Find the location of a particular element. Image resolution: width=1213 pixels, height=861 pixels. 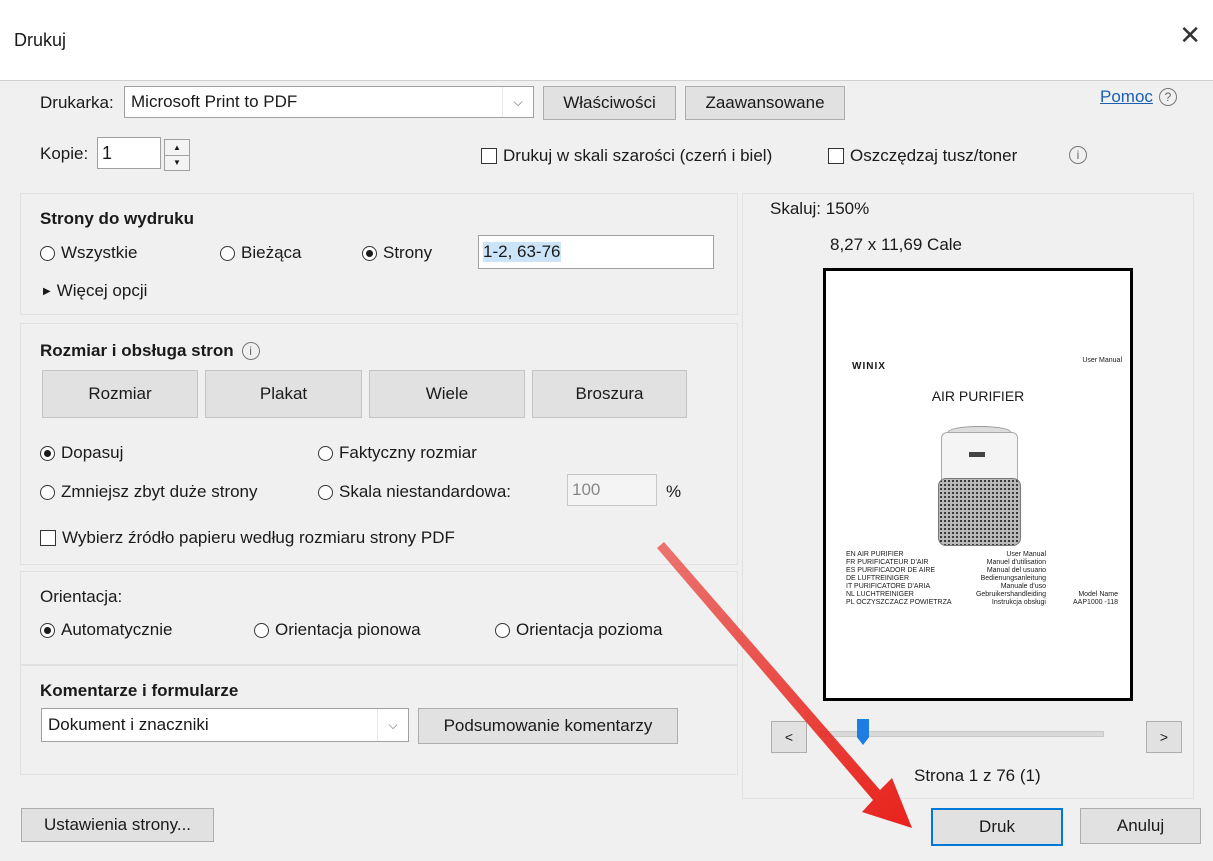

radio-pages: Strony is located at coordinates (397, 253).